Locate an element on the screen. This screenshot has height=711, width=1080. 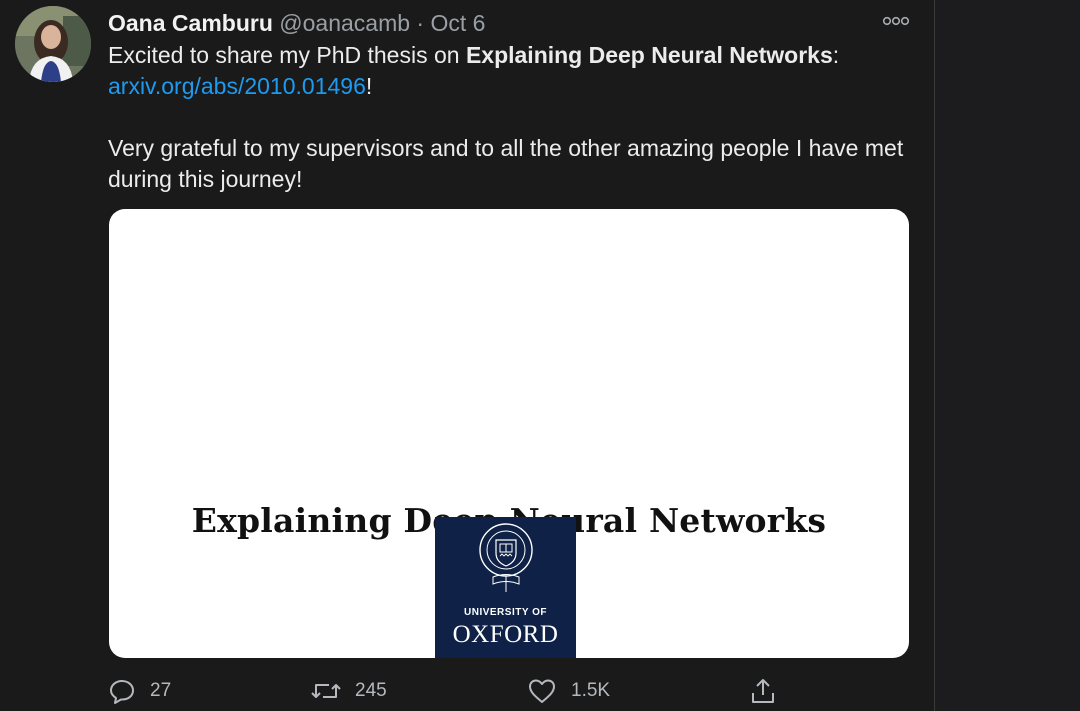
oxford-seal-icon is located at coordinates (506, 557).